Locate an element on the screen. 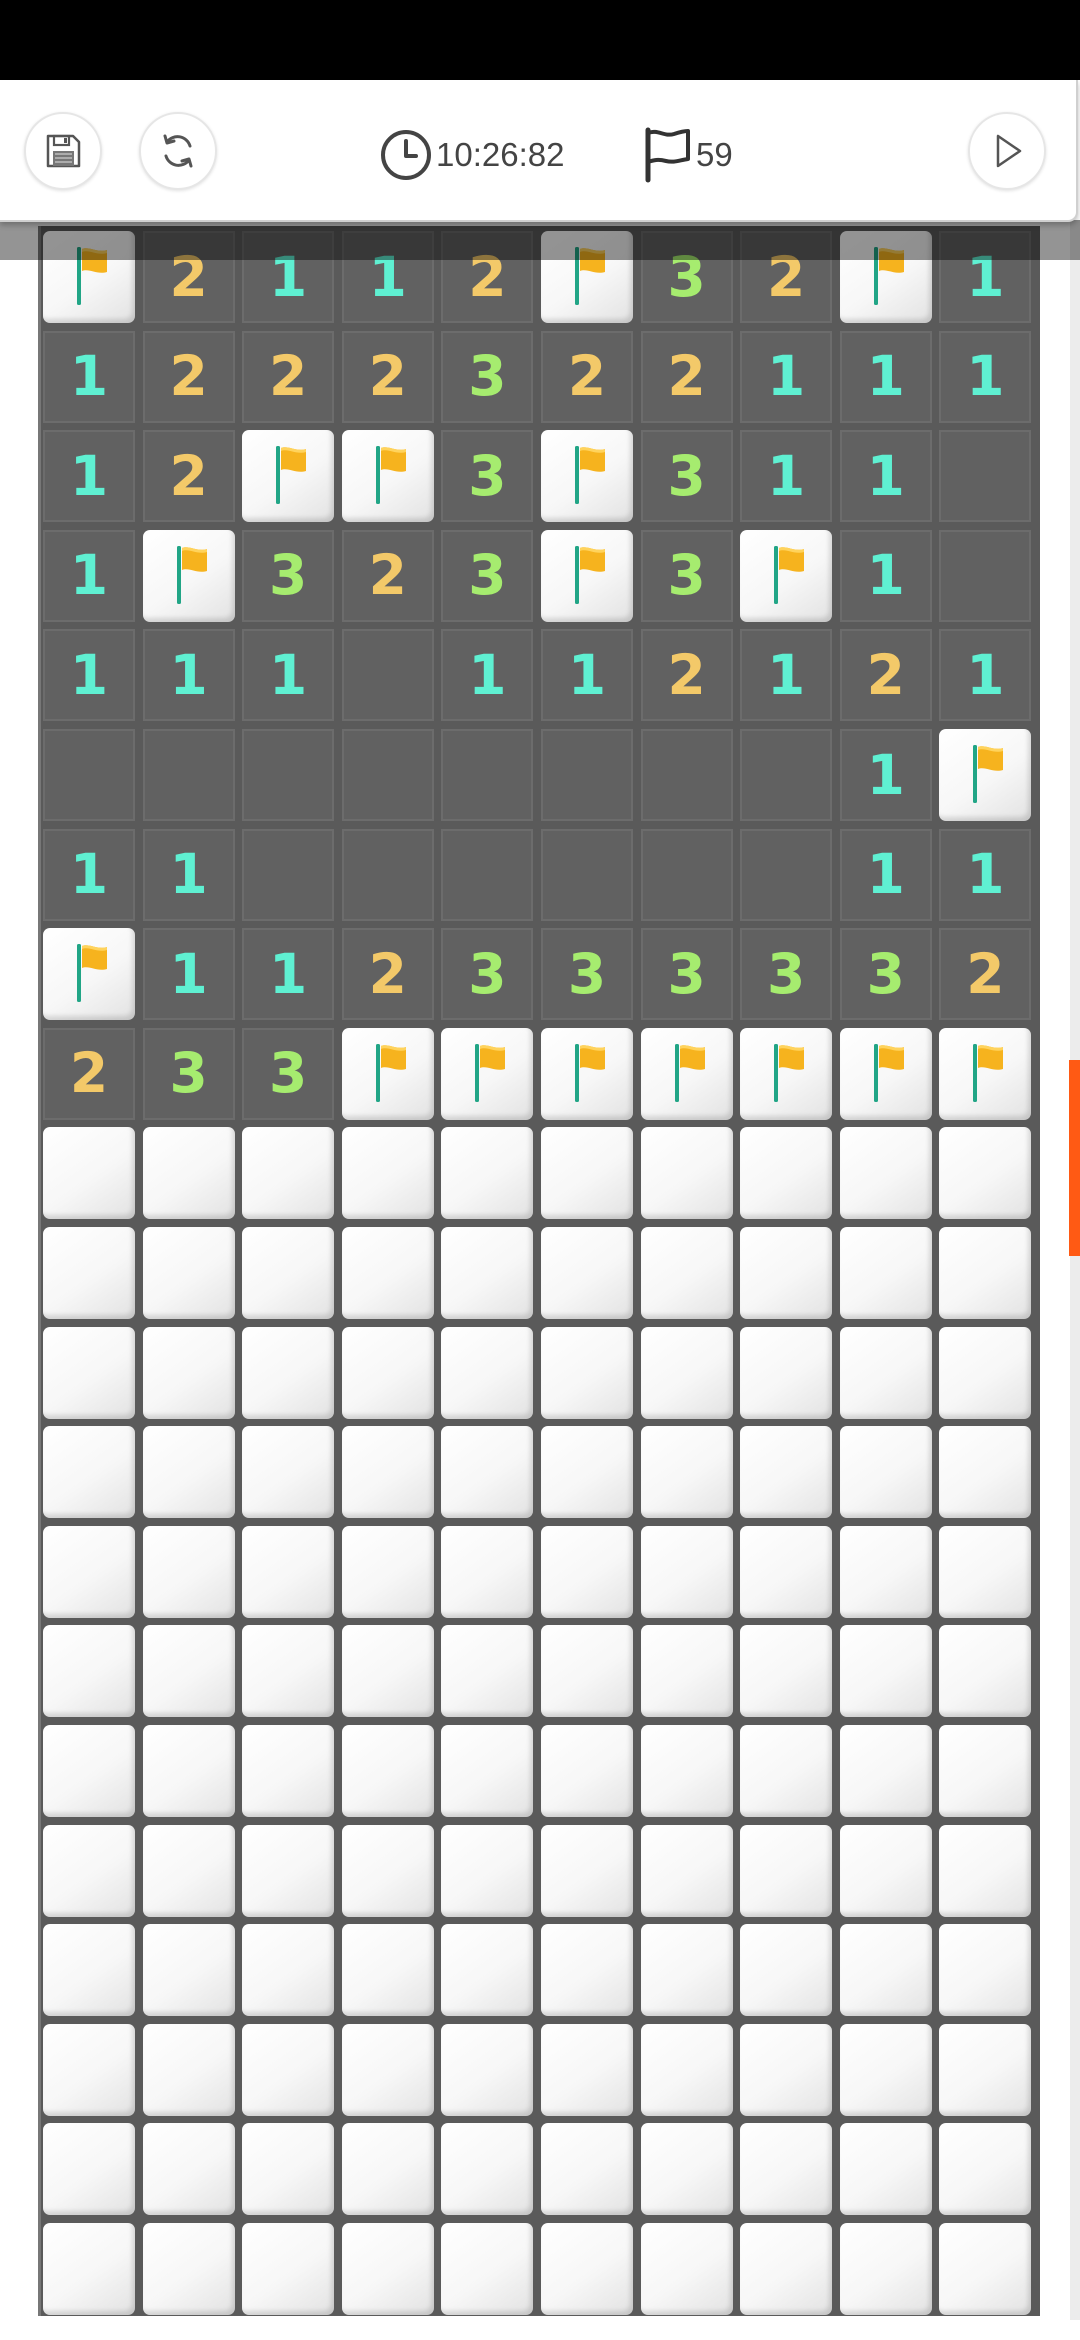 This screenshot has width=1080, height=2340. restart-button is located at coordinates (178, 151).